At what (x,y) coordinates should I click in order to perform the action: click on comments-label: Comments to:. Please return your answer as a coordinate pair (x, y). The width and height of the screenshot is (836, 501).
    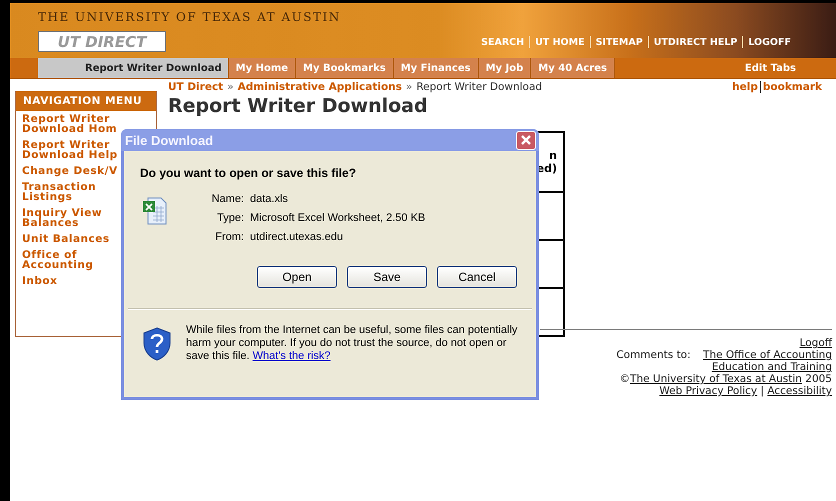
    Looking at the image, I should click on (653, 355).